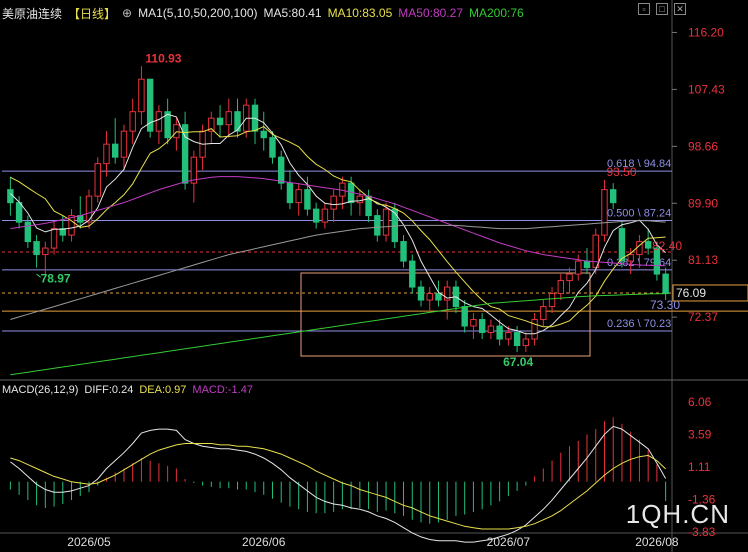  Describe the element at coordinates (496, 13) in the screenshot. I see `ma200-value: MA200:76` at that location.